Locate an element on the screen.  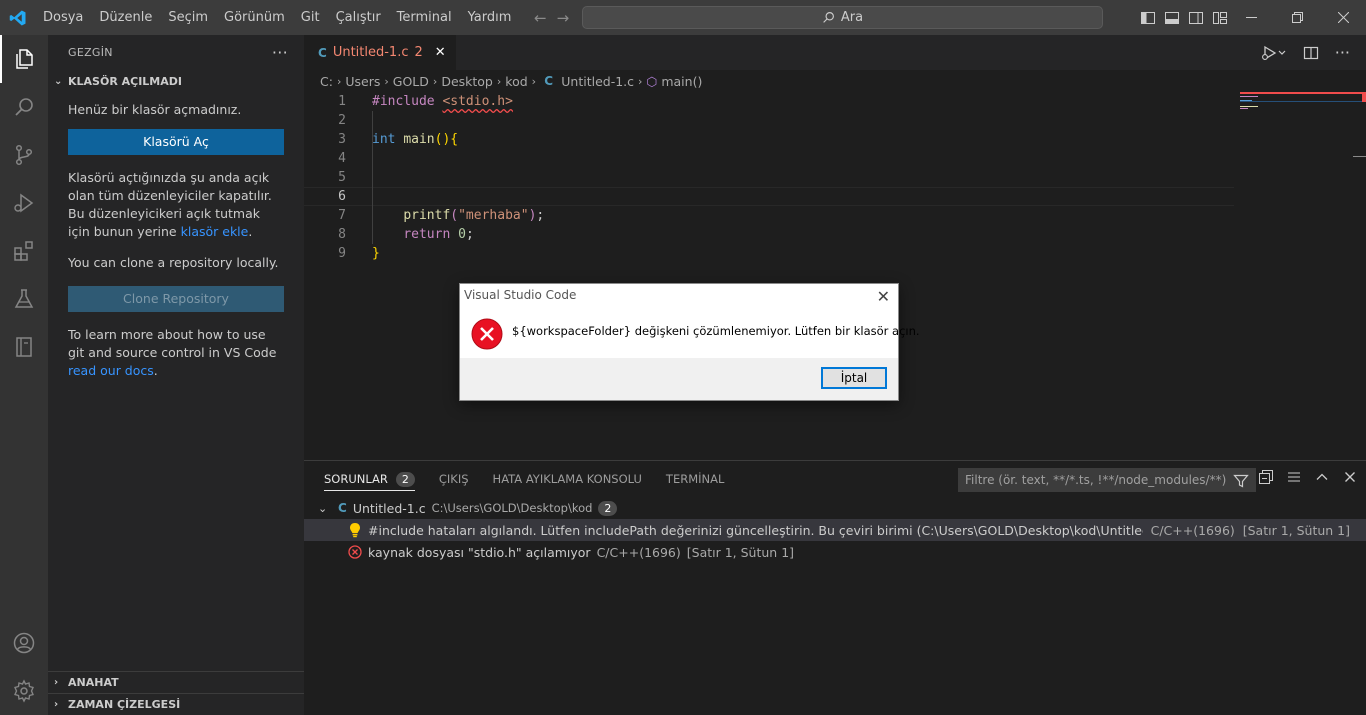
restore-button is located at coordinates (1297, 17).